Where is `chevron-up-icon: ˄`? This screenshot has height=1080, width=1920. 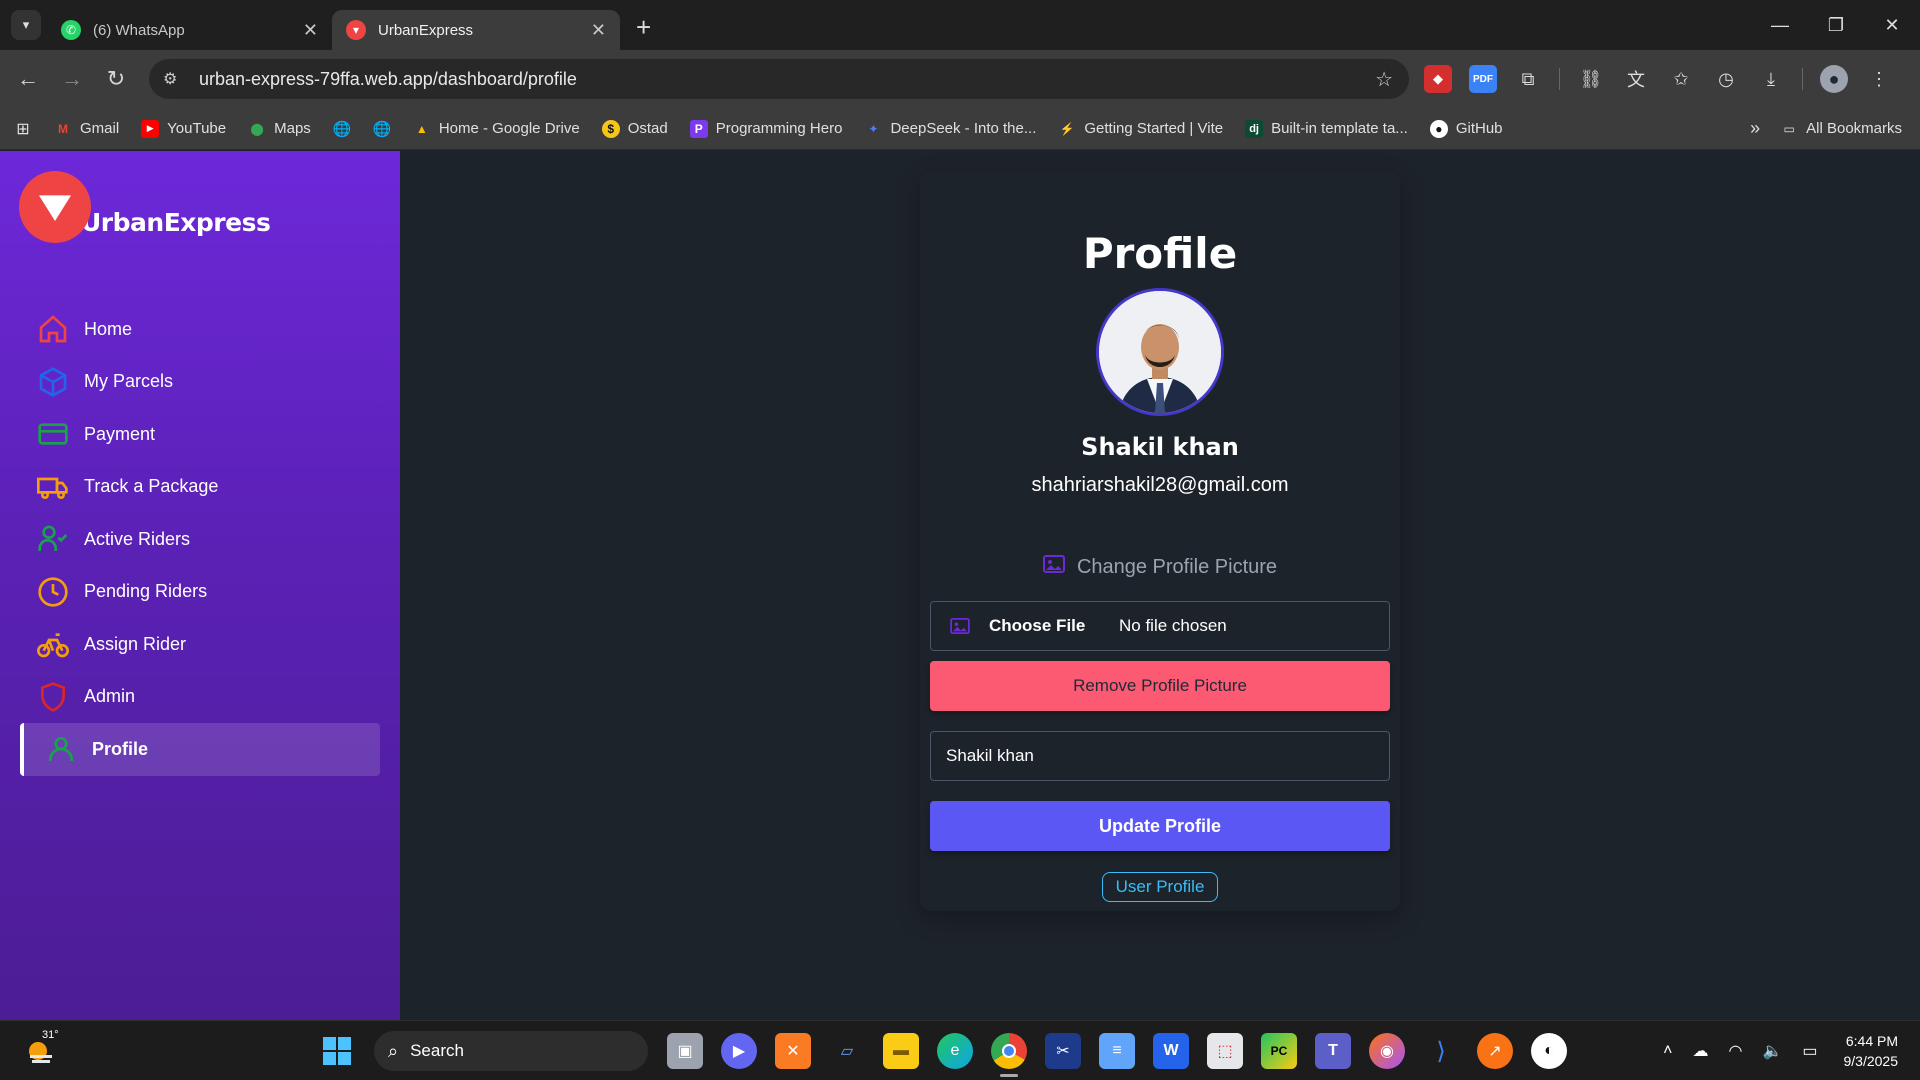
chevron-up-icon: ˄ is located at coordinates (1667, 1051).